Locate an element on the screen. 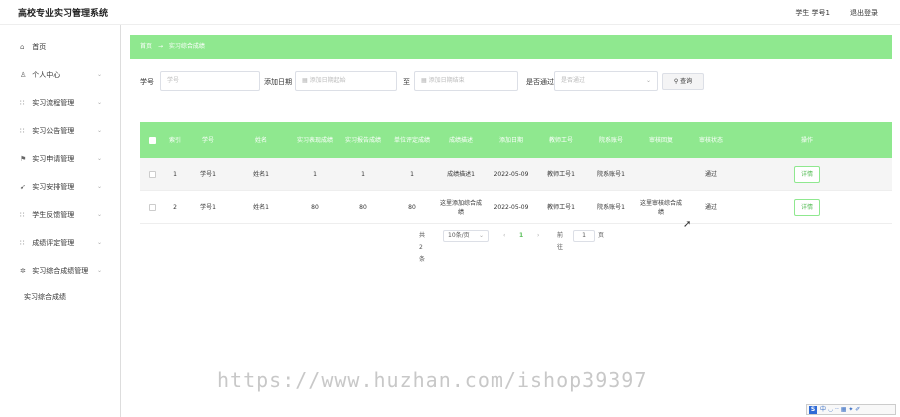  cell-report: 1 is located at coordinates (363, 174).